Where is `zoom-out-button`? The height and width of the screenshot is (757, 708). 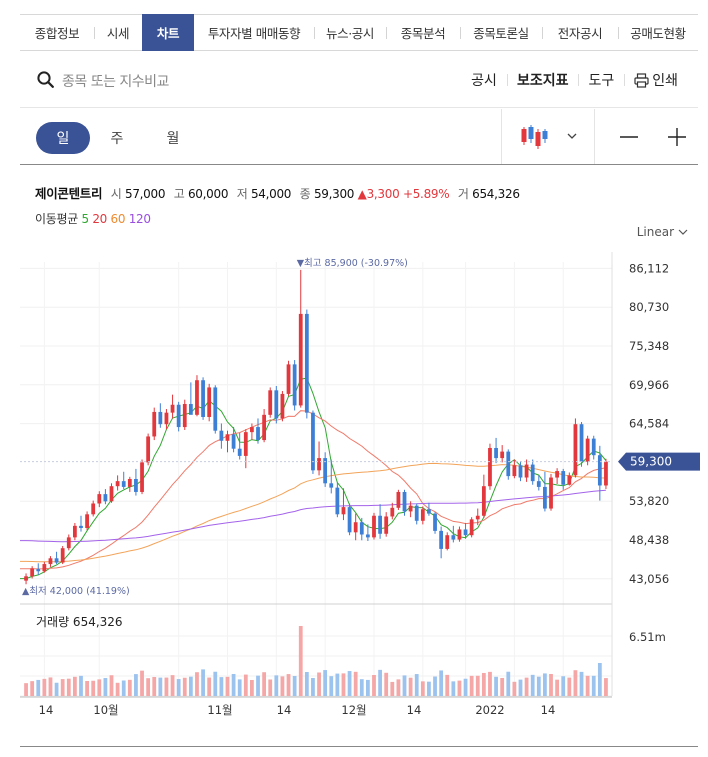
zoom-out-button is located at coordinates (629, 137).